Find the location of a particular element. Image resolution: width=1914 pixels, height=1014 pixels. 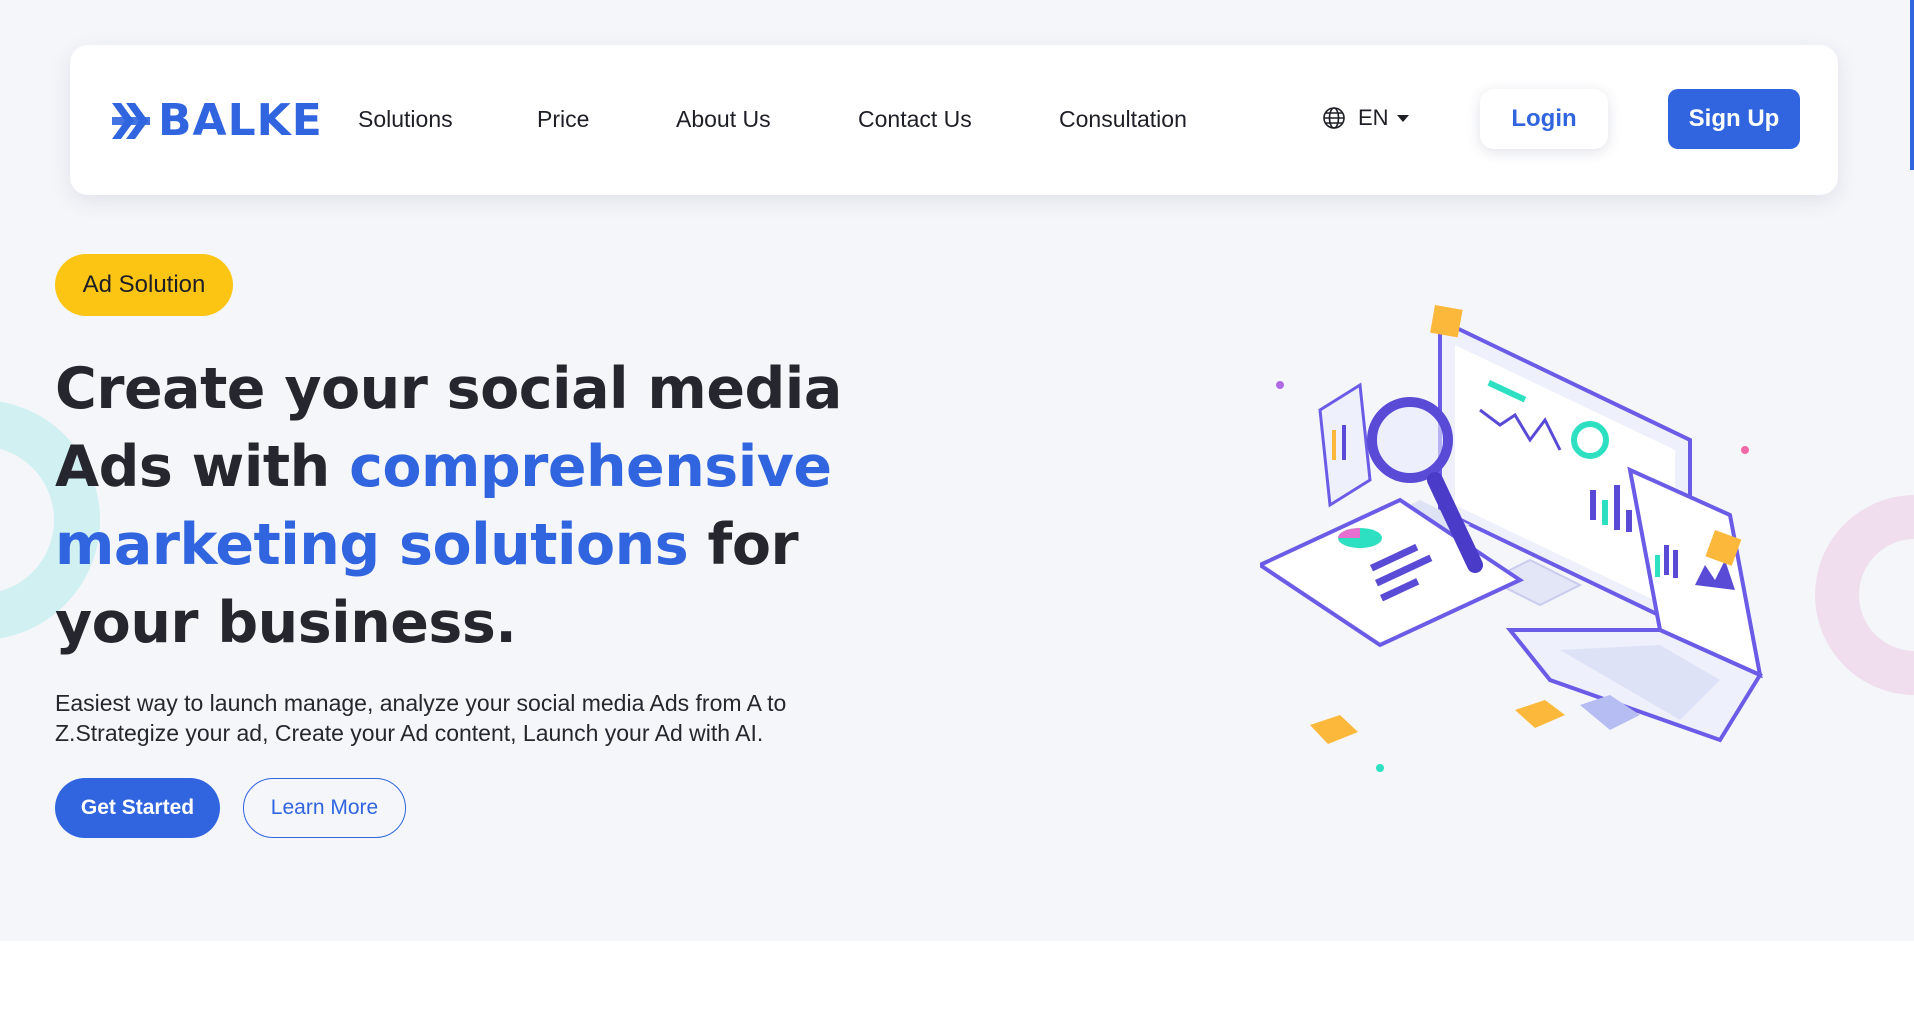

brand-name: BALKE is located at coordinates (240, 120).